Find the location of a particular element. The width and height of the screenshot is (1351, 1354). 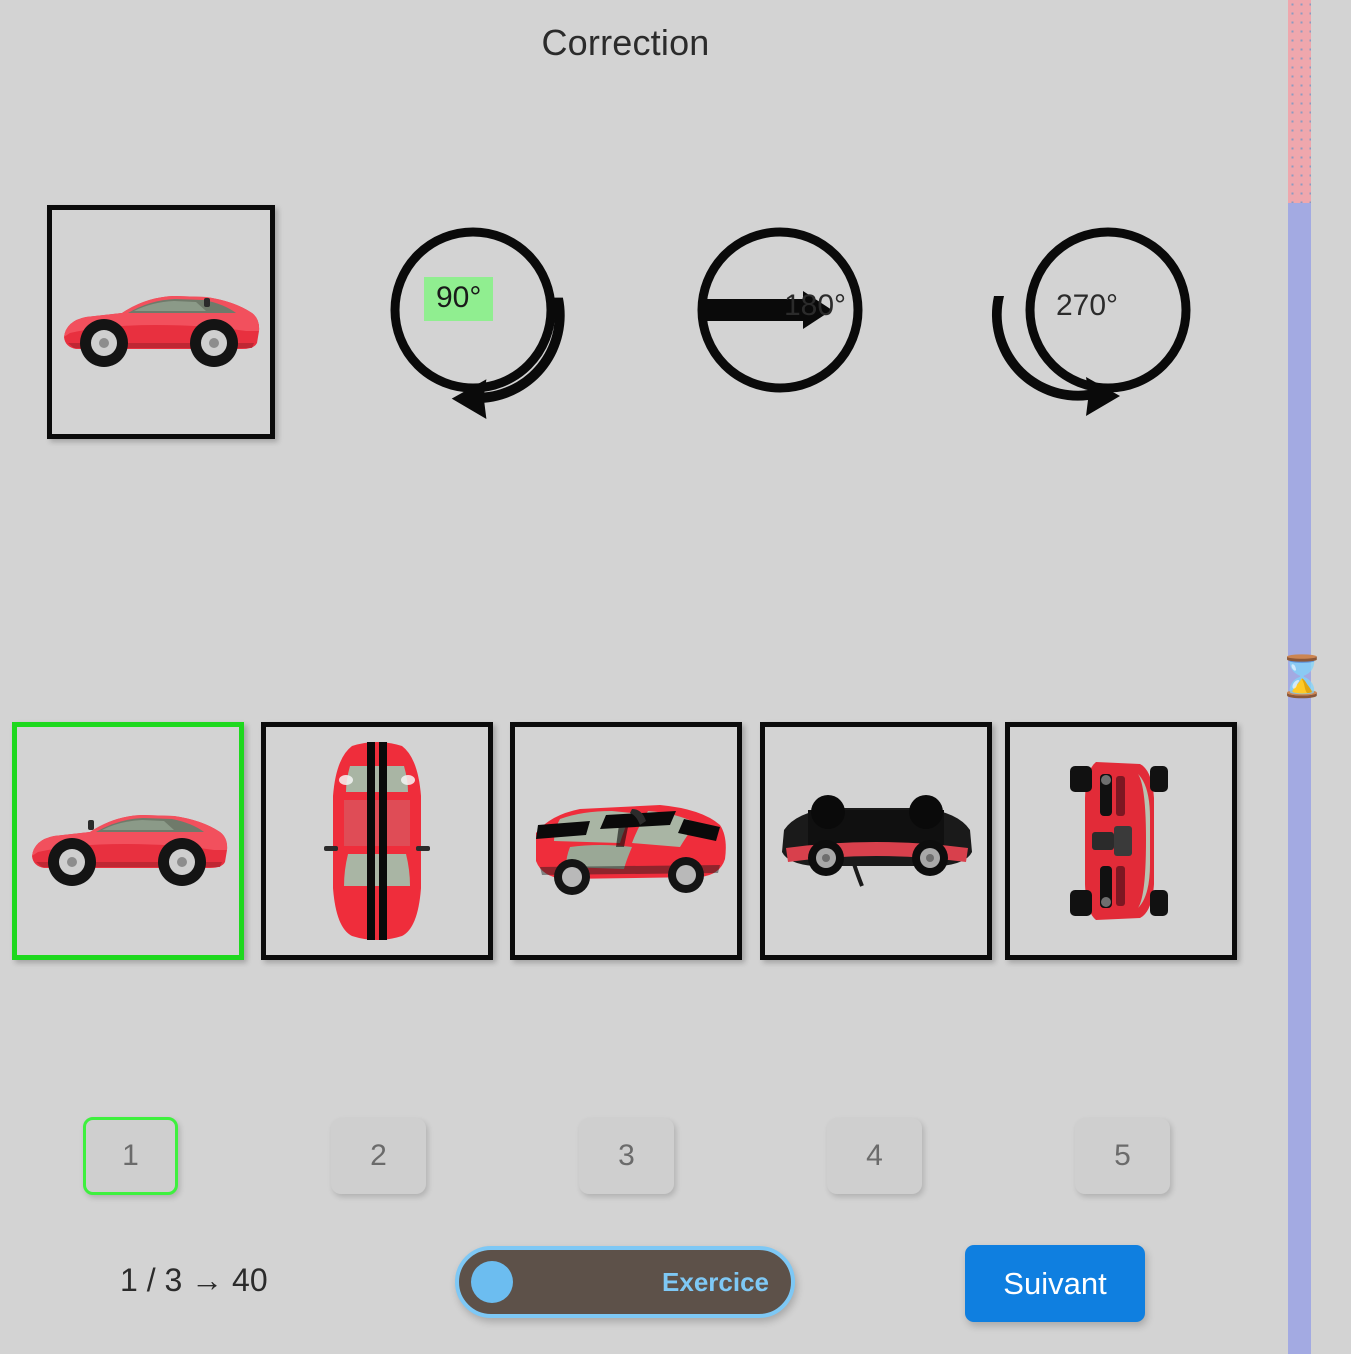

option-4-illustration is located at coordinates (877, 841).